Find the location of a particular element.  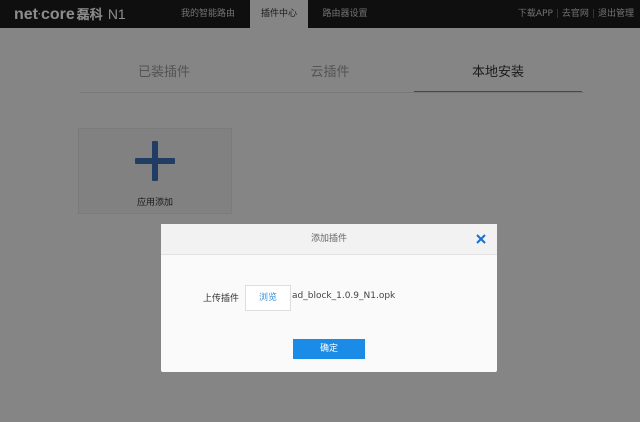

dialog-header: 添加插件 is located at coordinates (329, 239).